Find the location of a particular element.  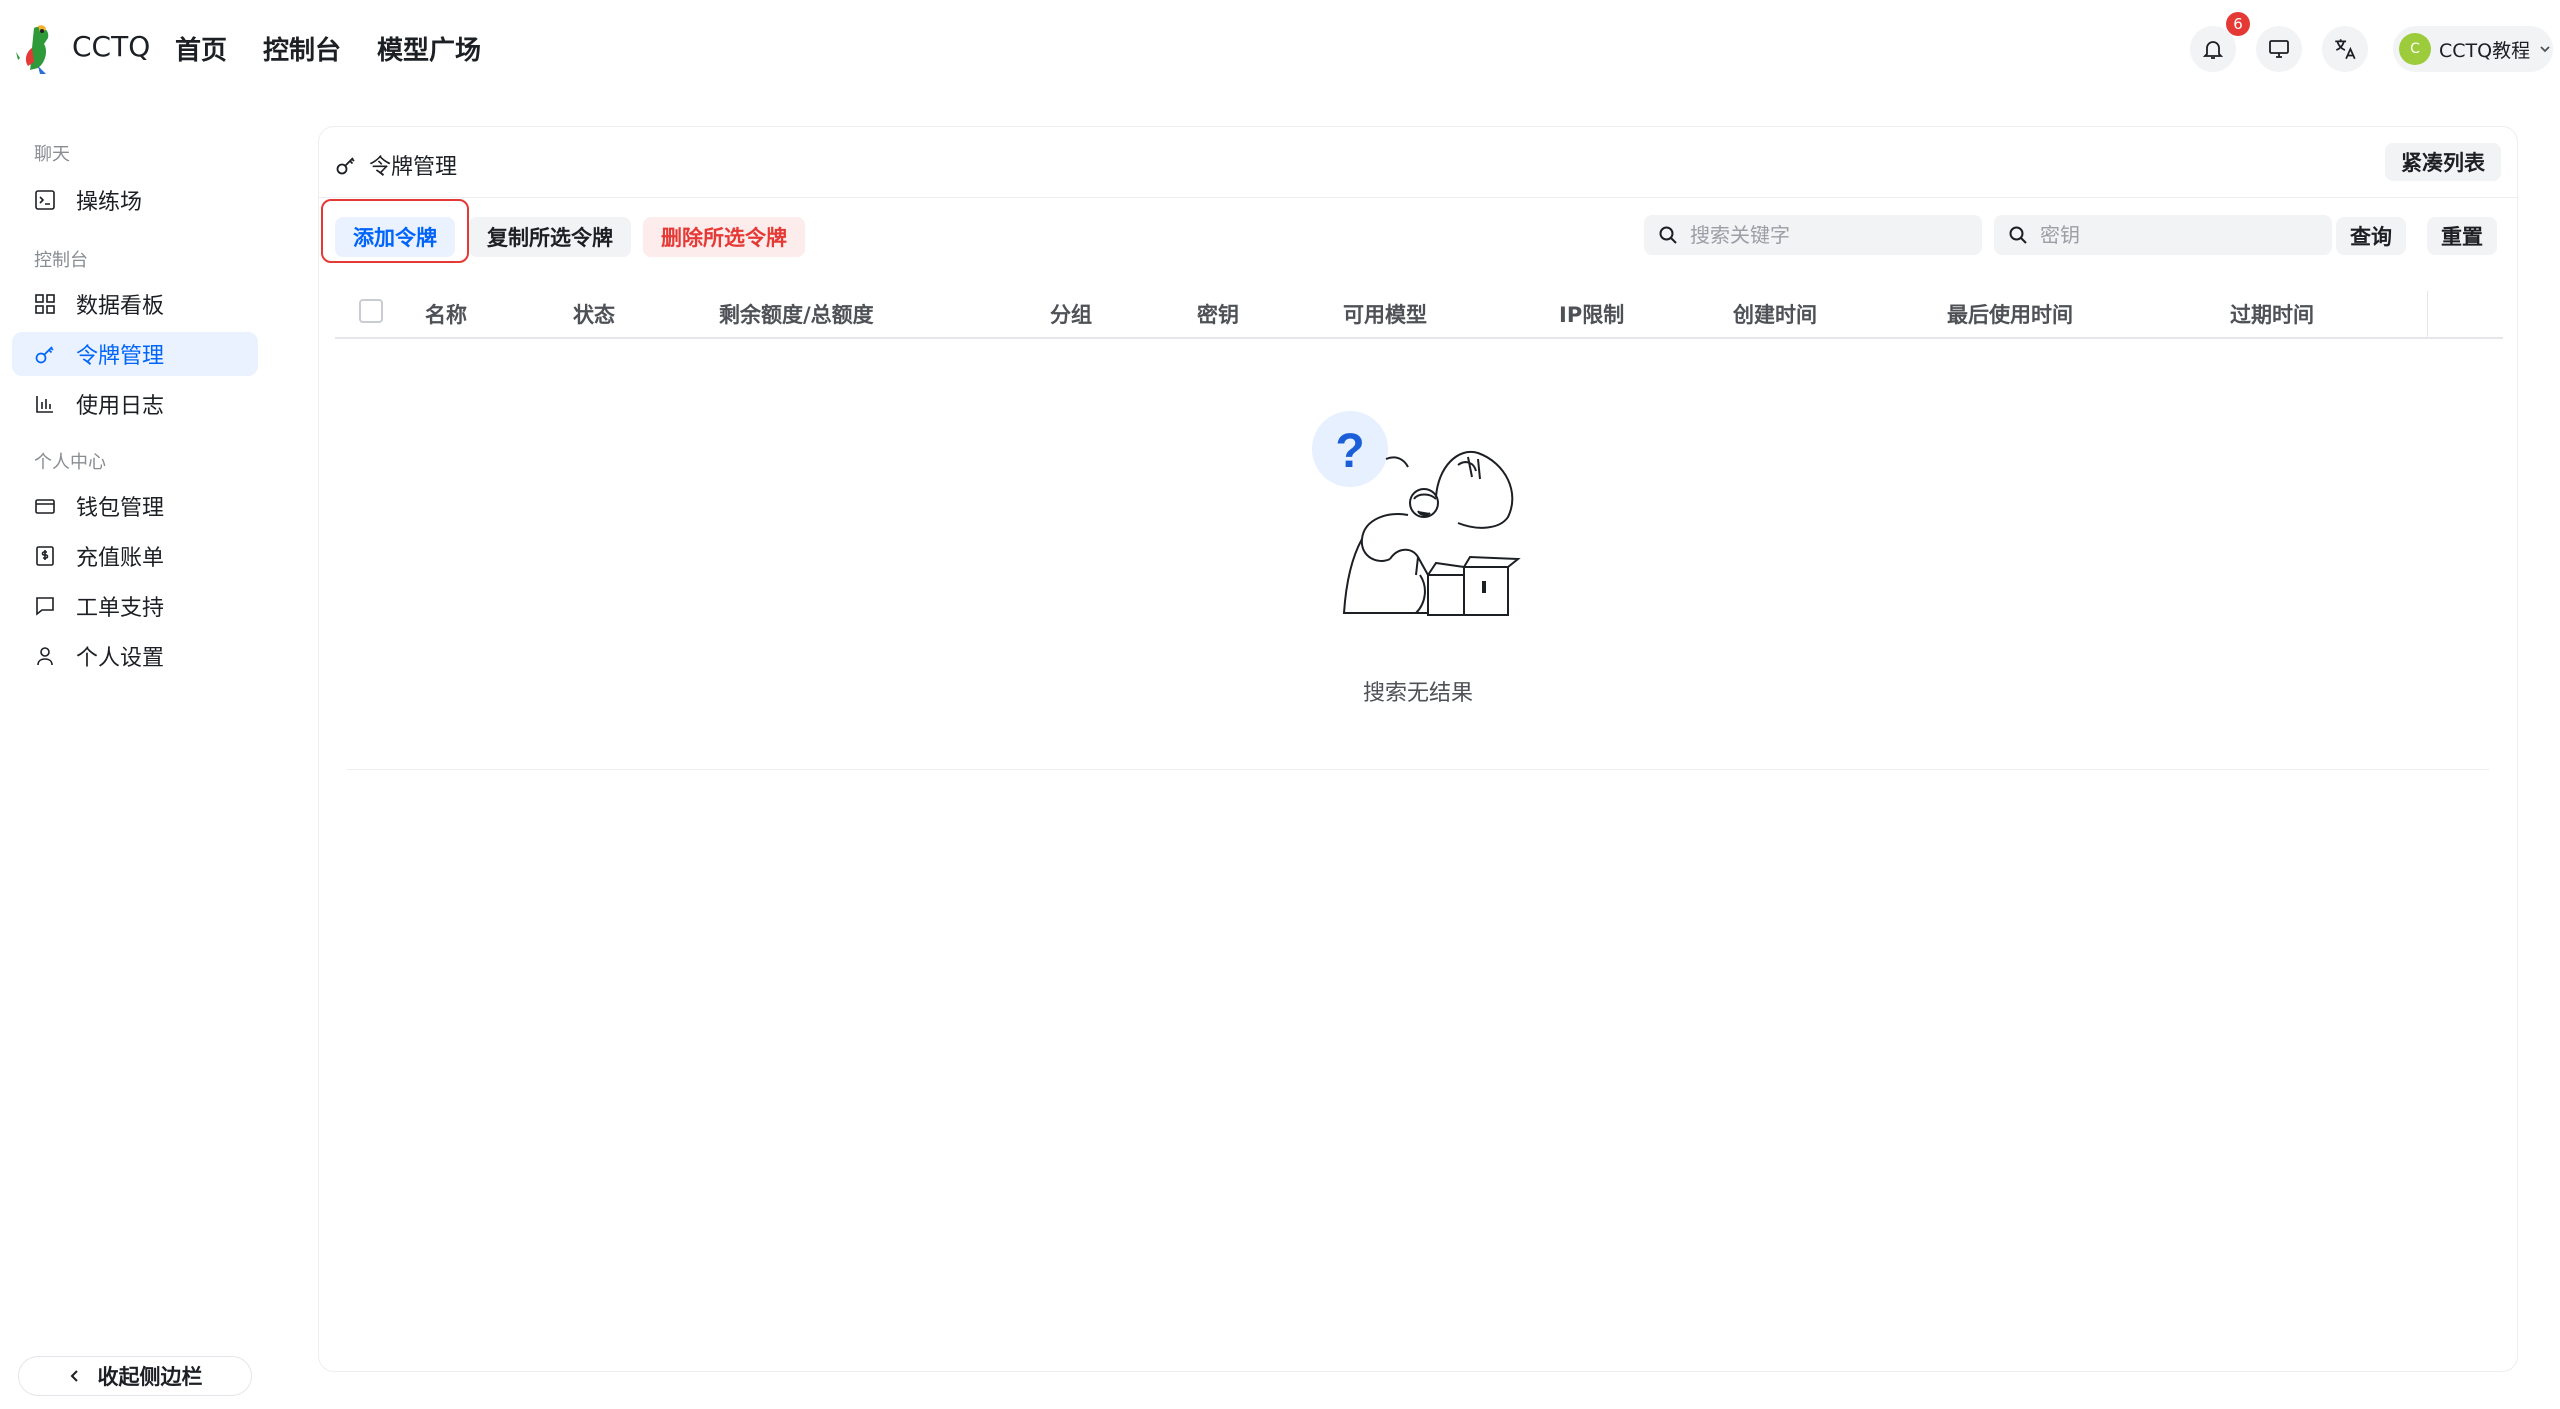

column-key: 密钥 is located at coordinates (1218, 314).